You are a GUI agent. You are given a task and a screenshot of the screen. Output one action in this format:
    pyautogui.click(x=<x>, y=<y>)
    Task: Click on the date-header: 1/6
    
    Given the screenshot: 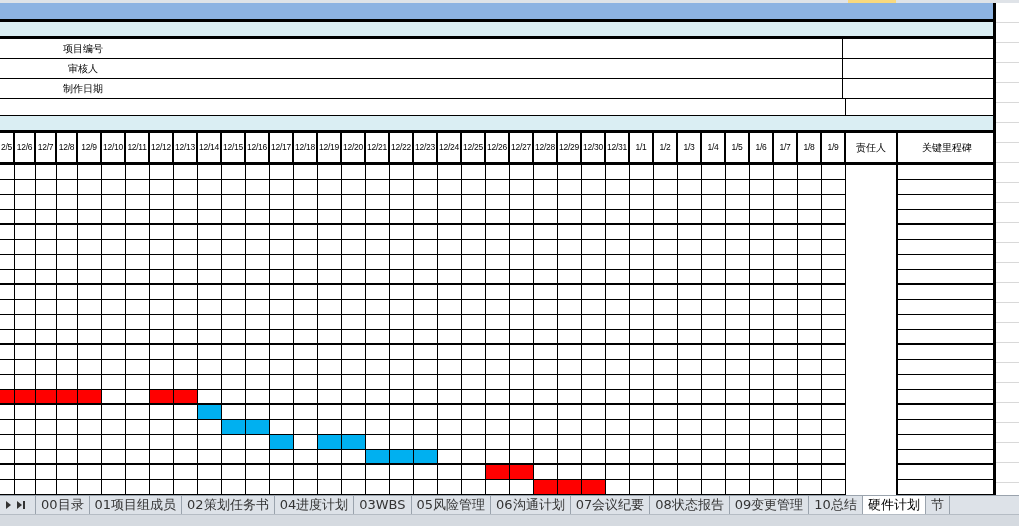 What is the action you would take?
    pyautogui.click(x=762, y=147)
    